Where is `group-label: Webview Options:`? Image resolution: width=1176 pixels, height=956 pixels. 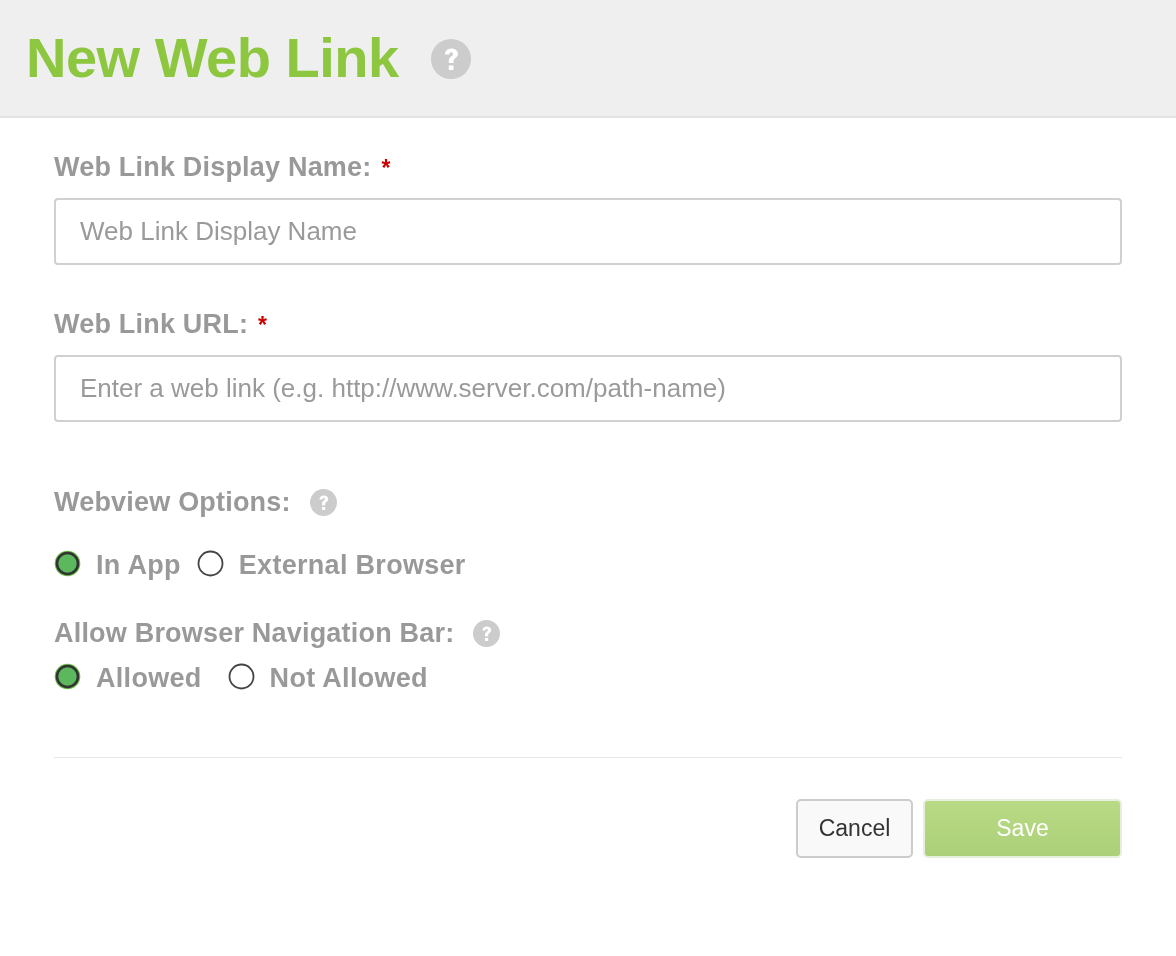
group-label: Webview Options: is located at coordinates (172, 502).